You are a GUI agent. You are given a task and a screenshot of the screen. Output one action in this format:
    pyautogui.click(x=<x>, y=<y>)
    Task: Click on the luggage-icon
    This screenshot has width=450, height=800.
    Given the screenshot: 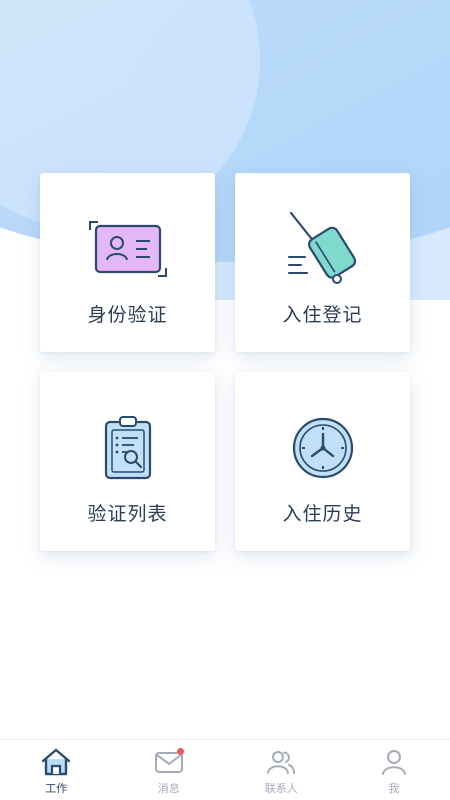 What is the action you would take?
    pyautogui.click(x=323, y=249)
    